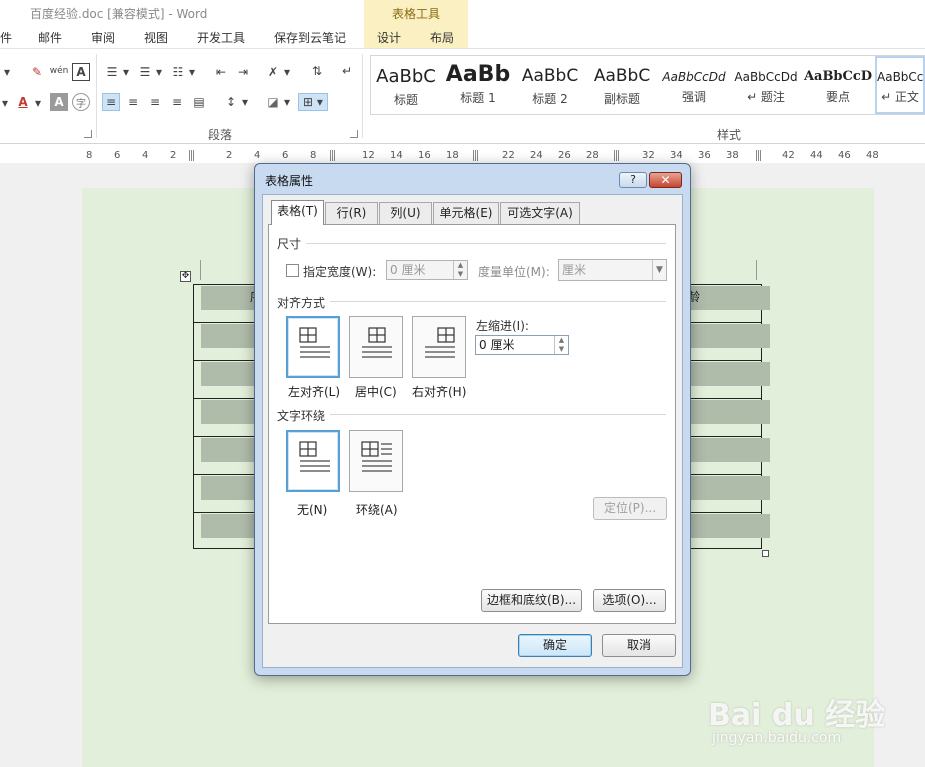 Image resolution: width=925 pixels, height=767 pixels. What do you see at coordinates (574, 270) in the screenshot?
I see `measure-in-value: 厘米` at bounding box center [574, 270].